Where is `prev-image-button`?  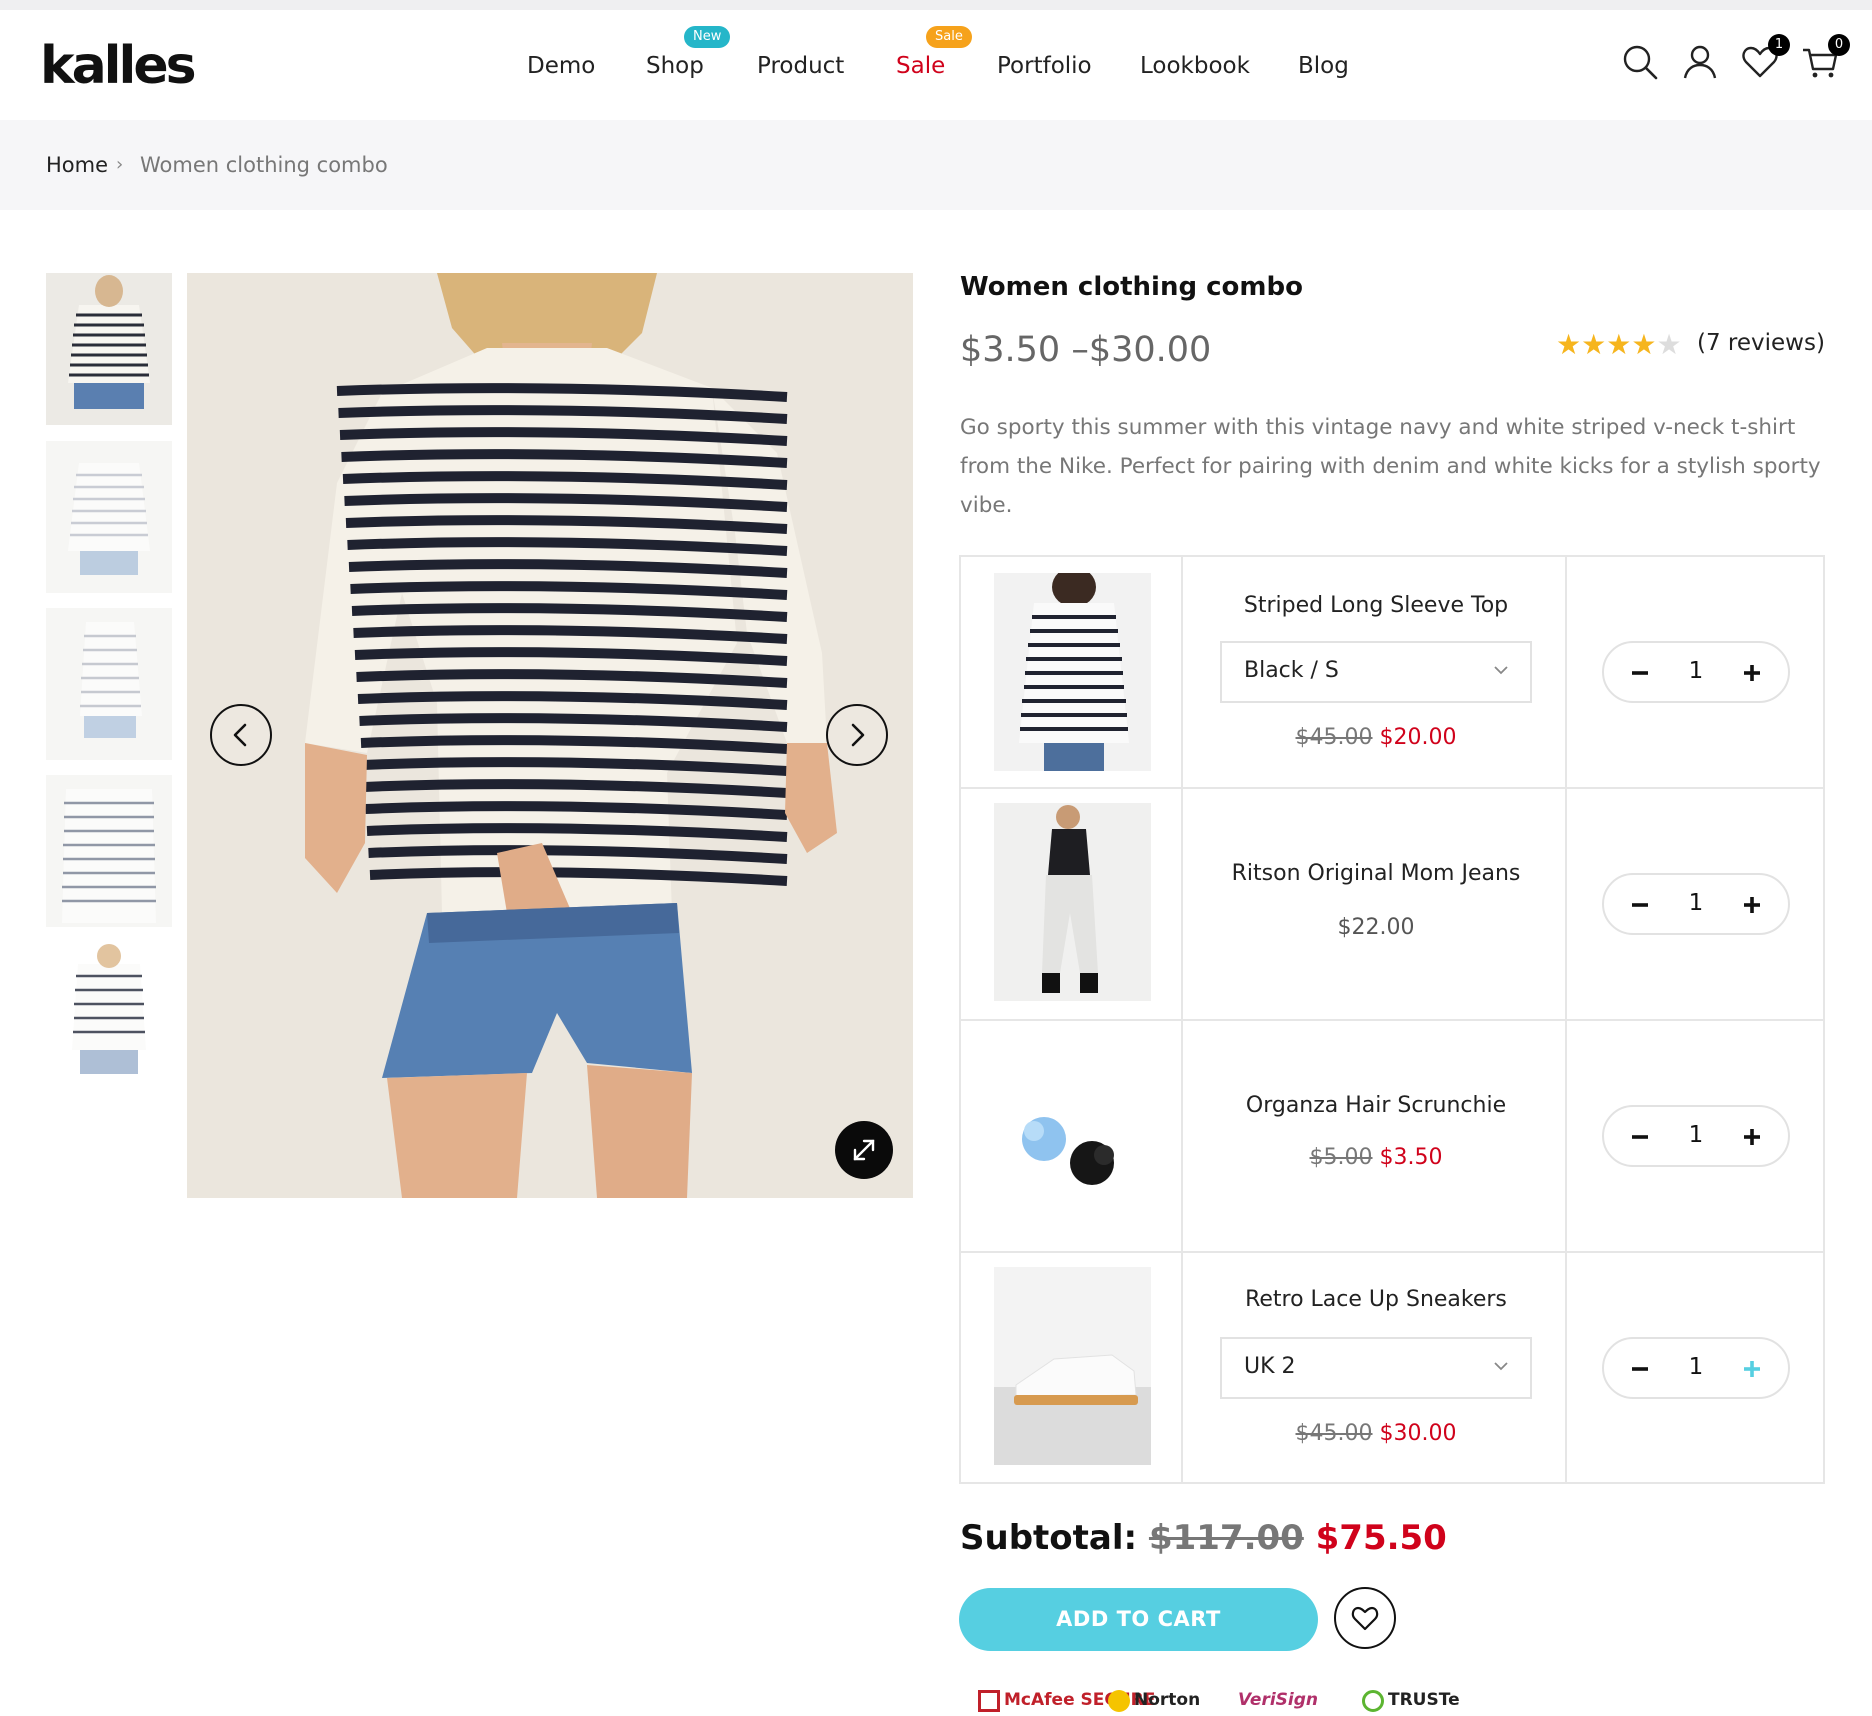
prev-image-button is located at coordinates (241, 735).